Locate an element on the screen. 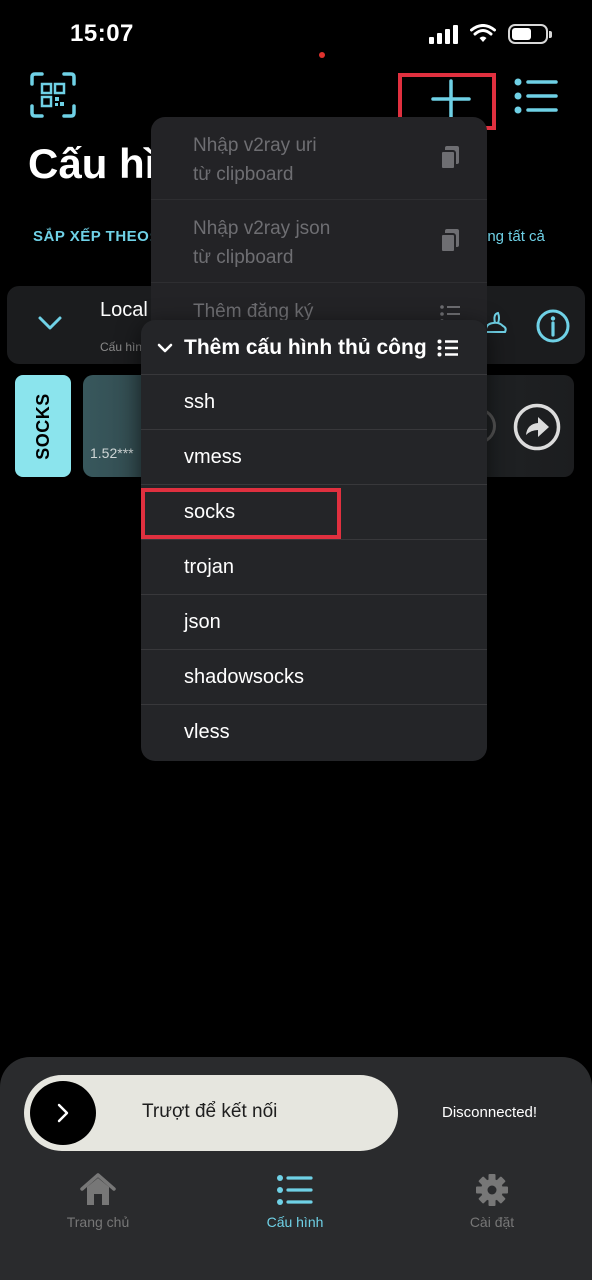 The height and width of the screenshot is (1280, 592). protocol-tag: SOCKS is located at coordinates (43, 426).